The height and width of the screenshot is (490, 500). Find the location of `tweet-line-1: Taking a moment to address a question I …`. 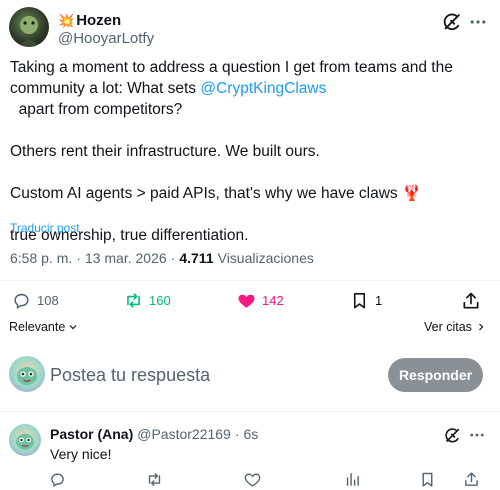

tweet-line-1: Taking a moment to address a question I … is located at coordinates (231, 67).